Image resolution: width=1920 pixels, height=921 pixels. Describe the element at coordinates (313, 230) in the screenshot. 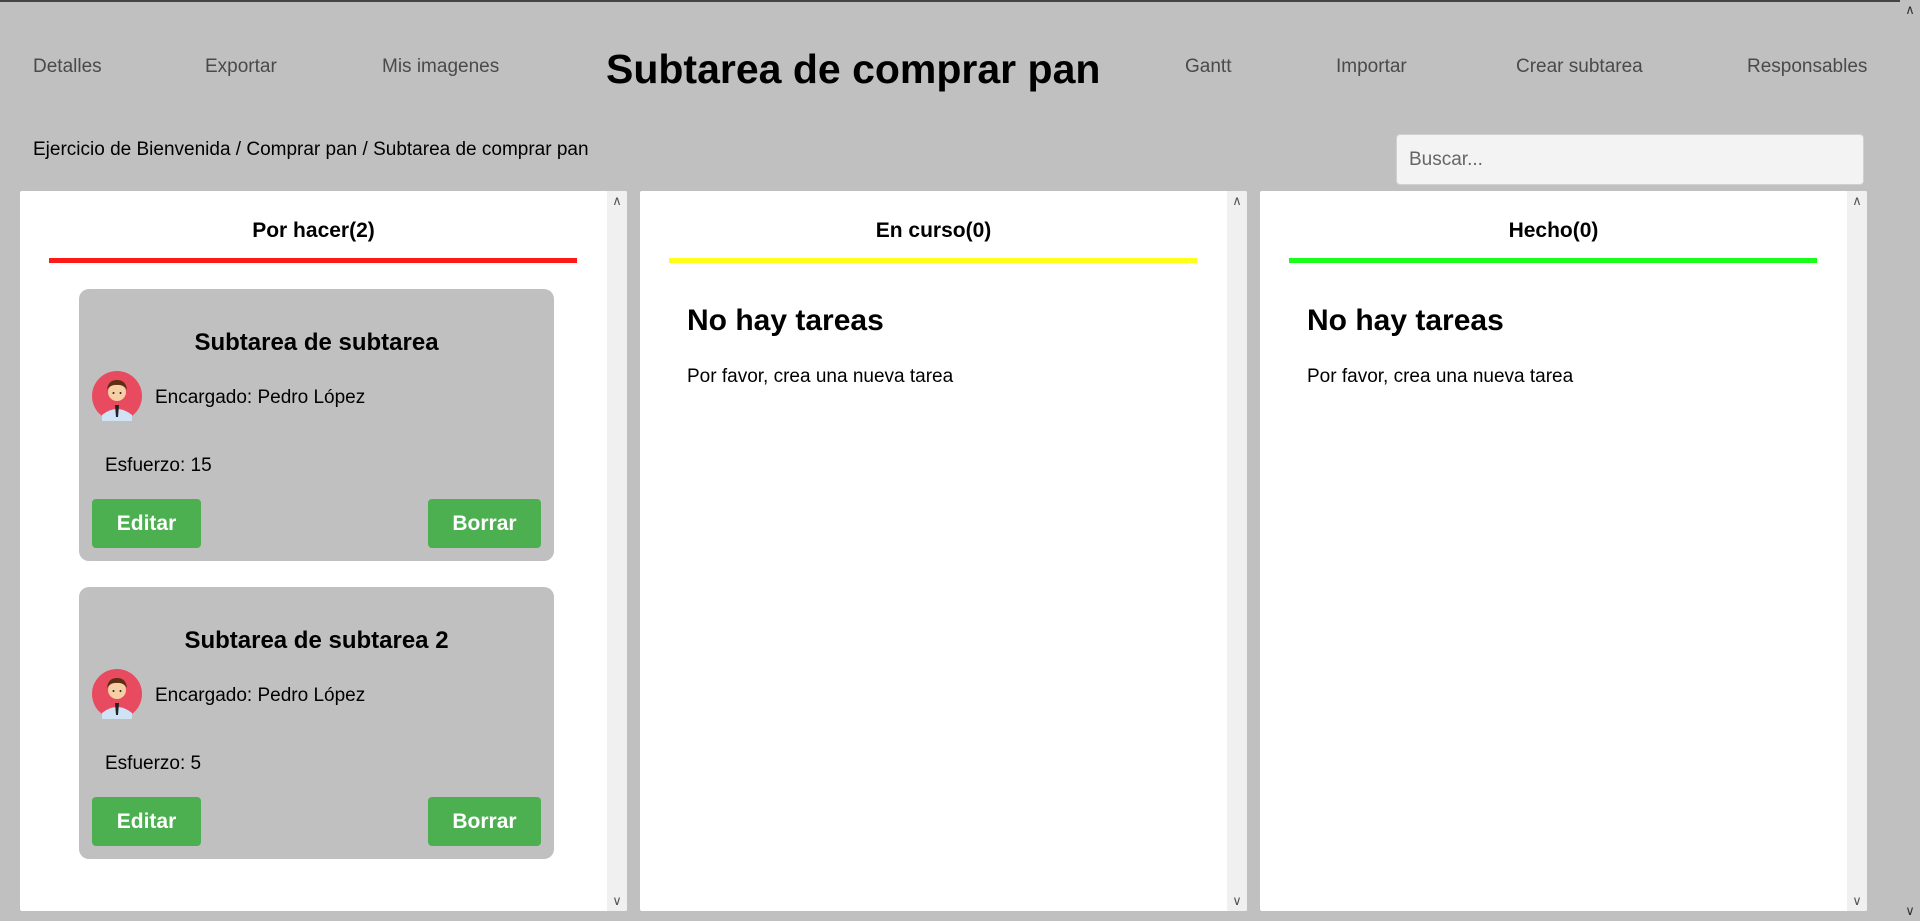

I see `column-title: Por hacer(2)` at that location.